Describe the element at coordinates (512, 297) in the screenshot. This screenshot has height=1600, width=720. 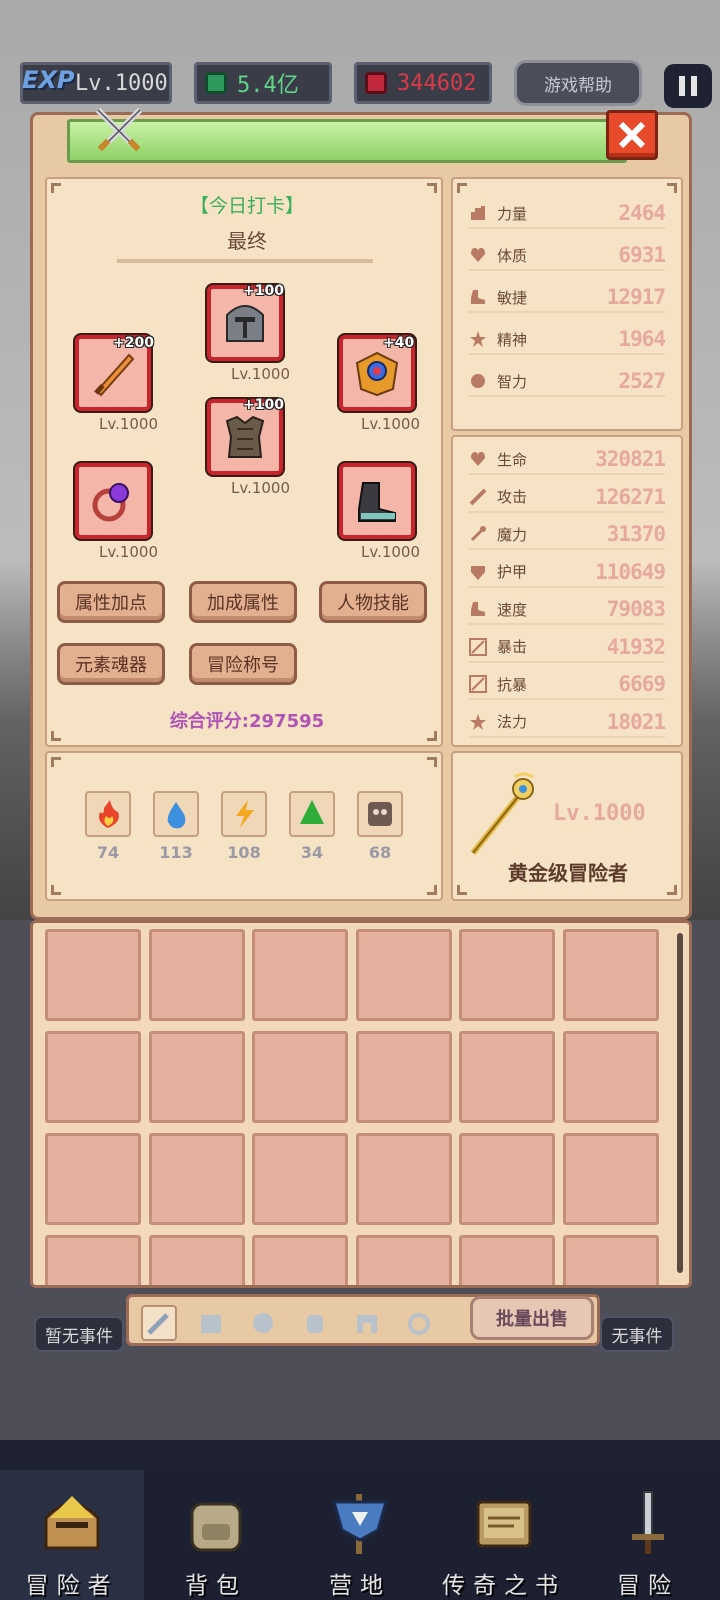
I see `stat-label: 敏捷` at that location.